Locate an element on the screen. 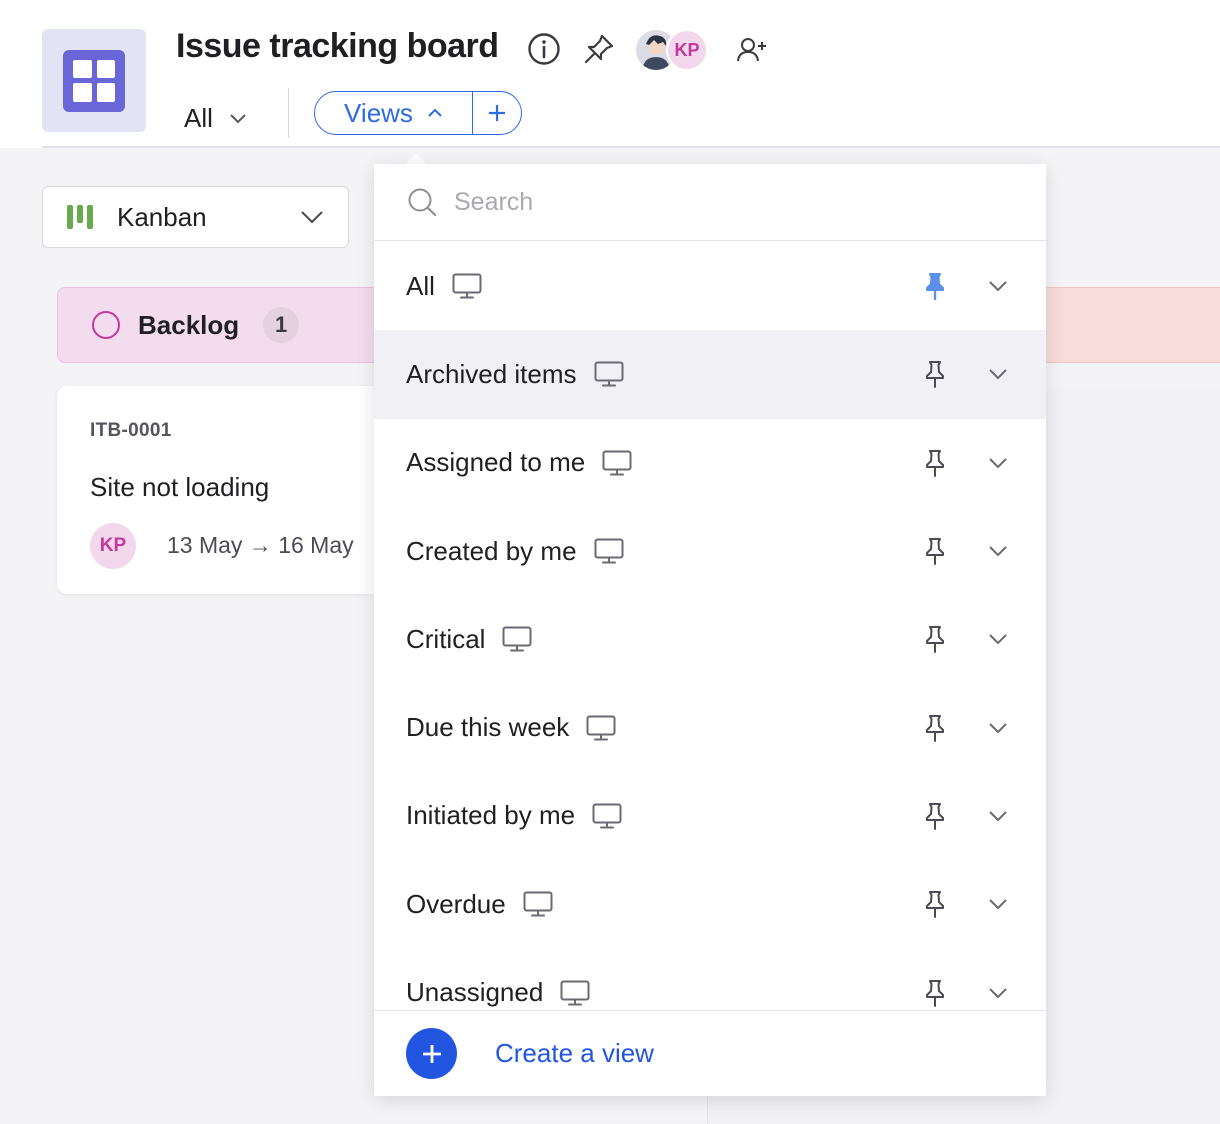 The height and width of the screenshot is (1124, 1220). add-view-button is located at coordinates (497, 113).